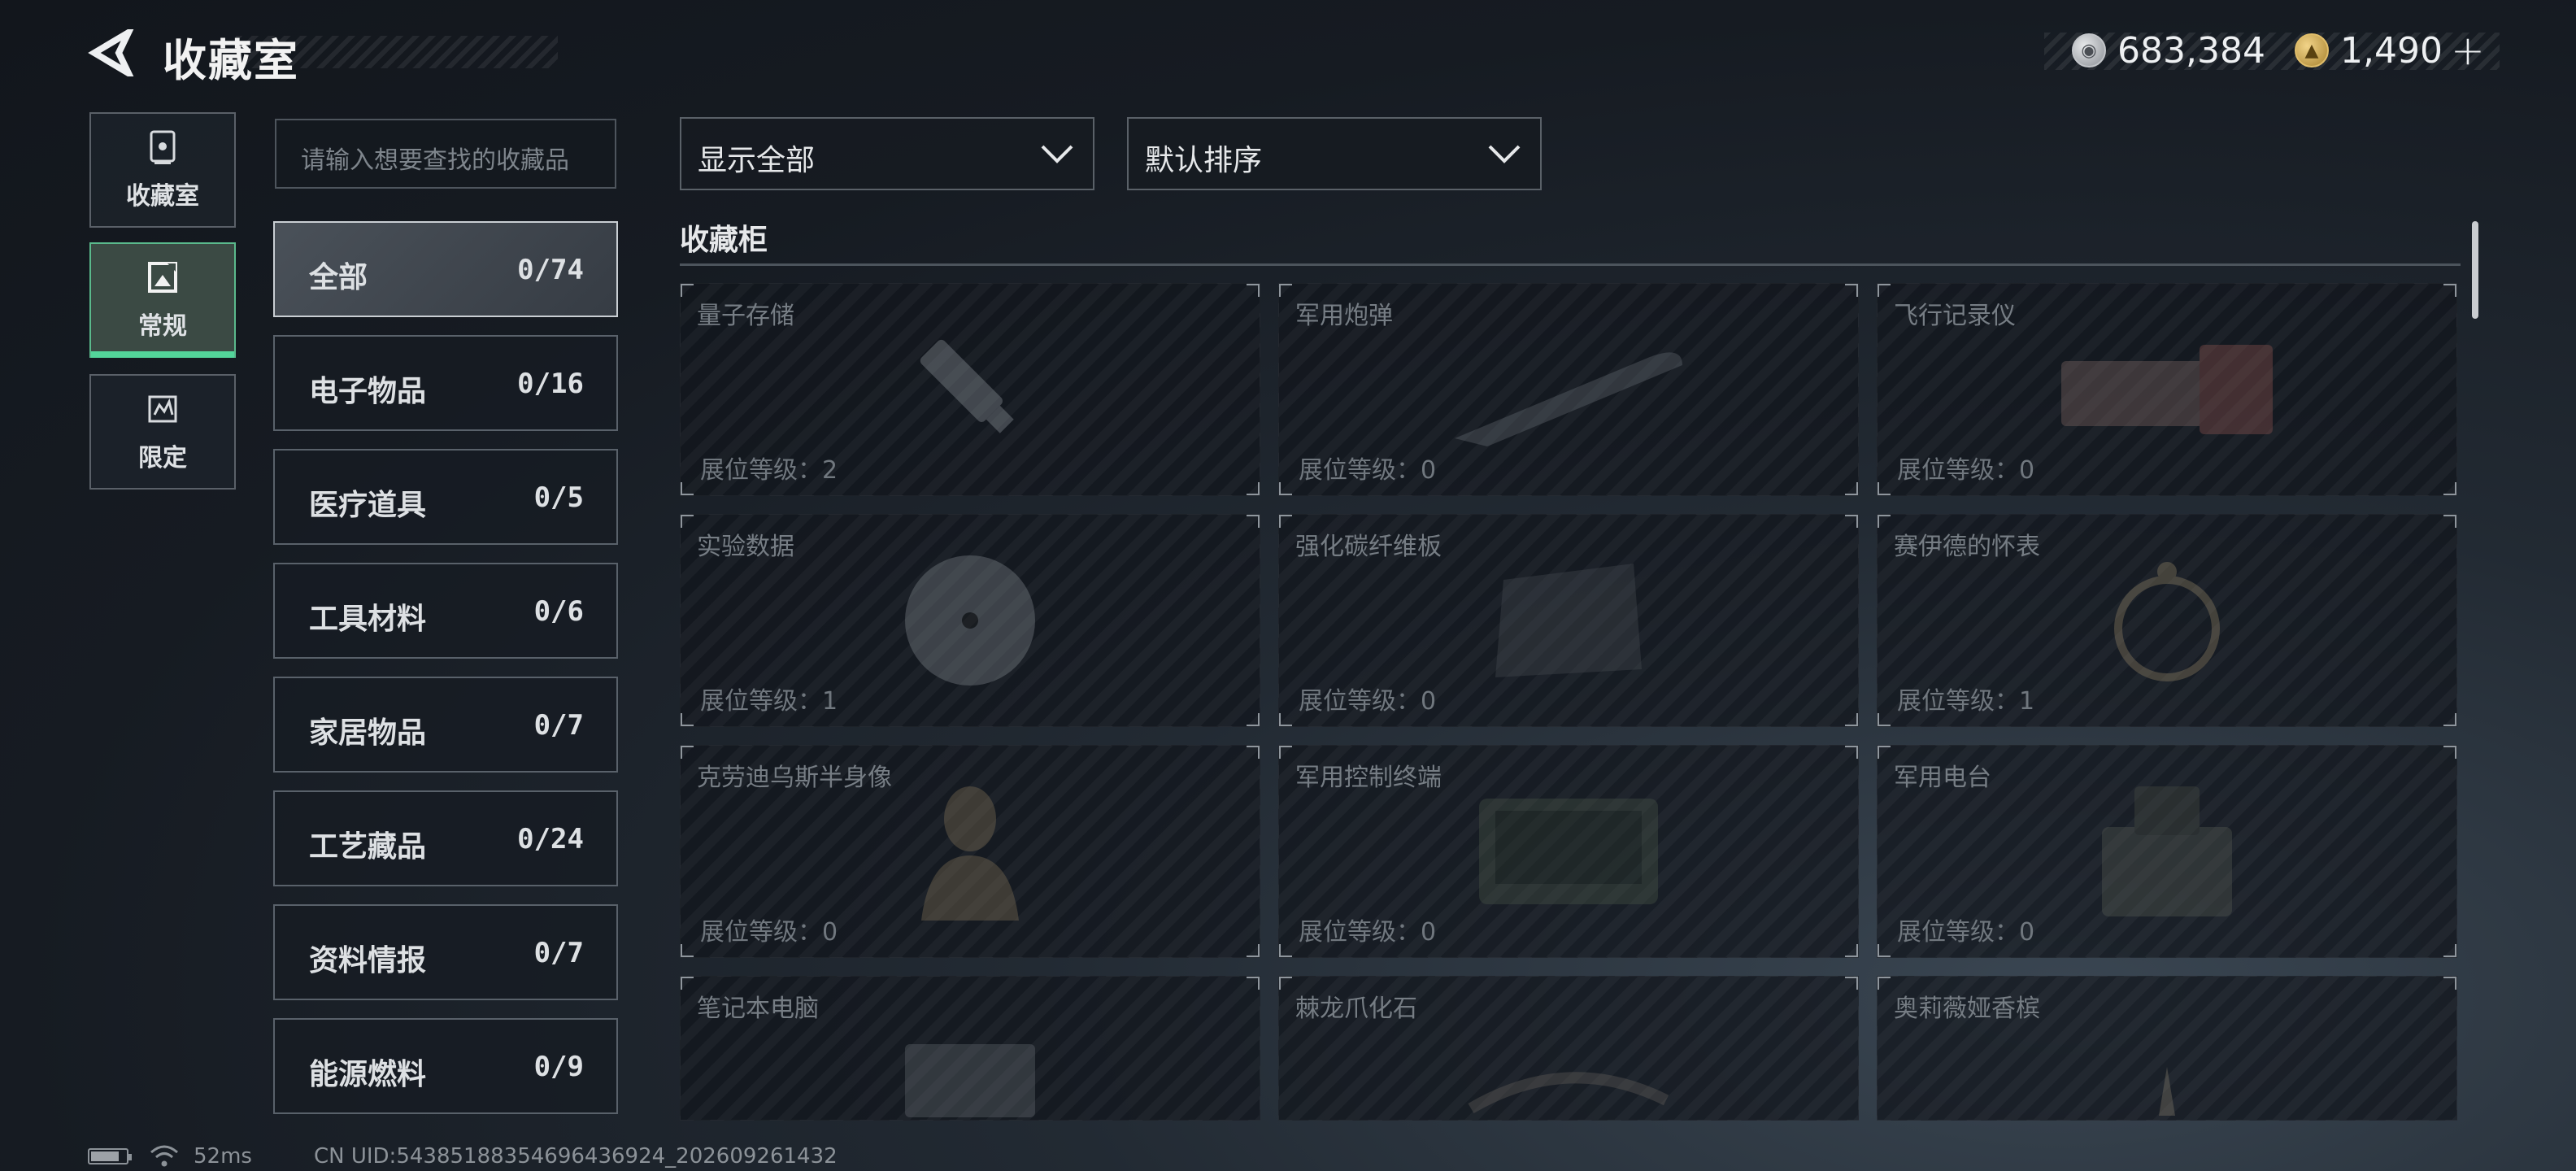  I want to click on fossil-claw-icon, so click(1569, 1093).